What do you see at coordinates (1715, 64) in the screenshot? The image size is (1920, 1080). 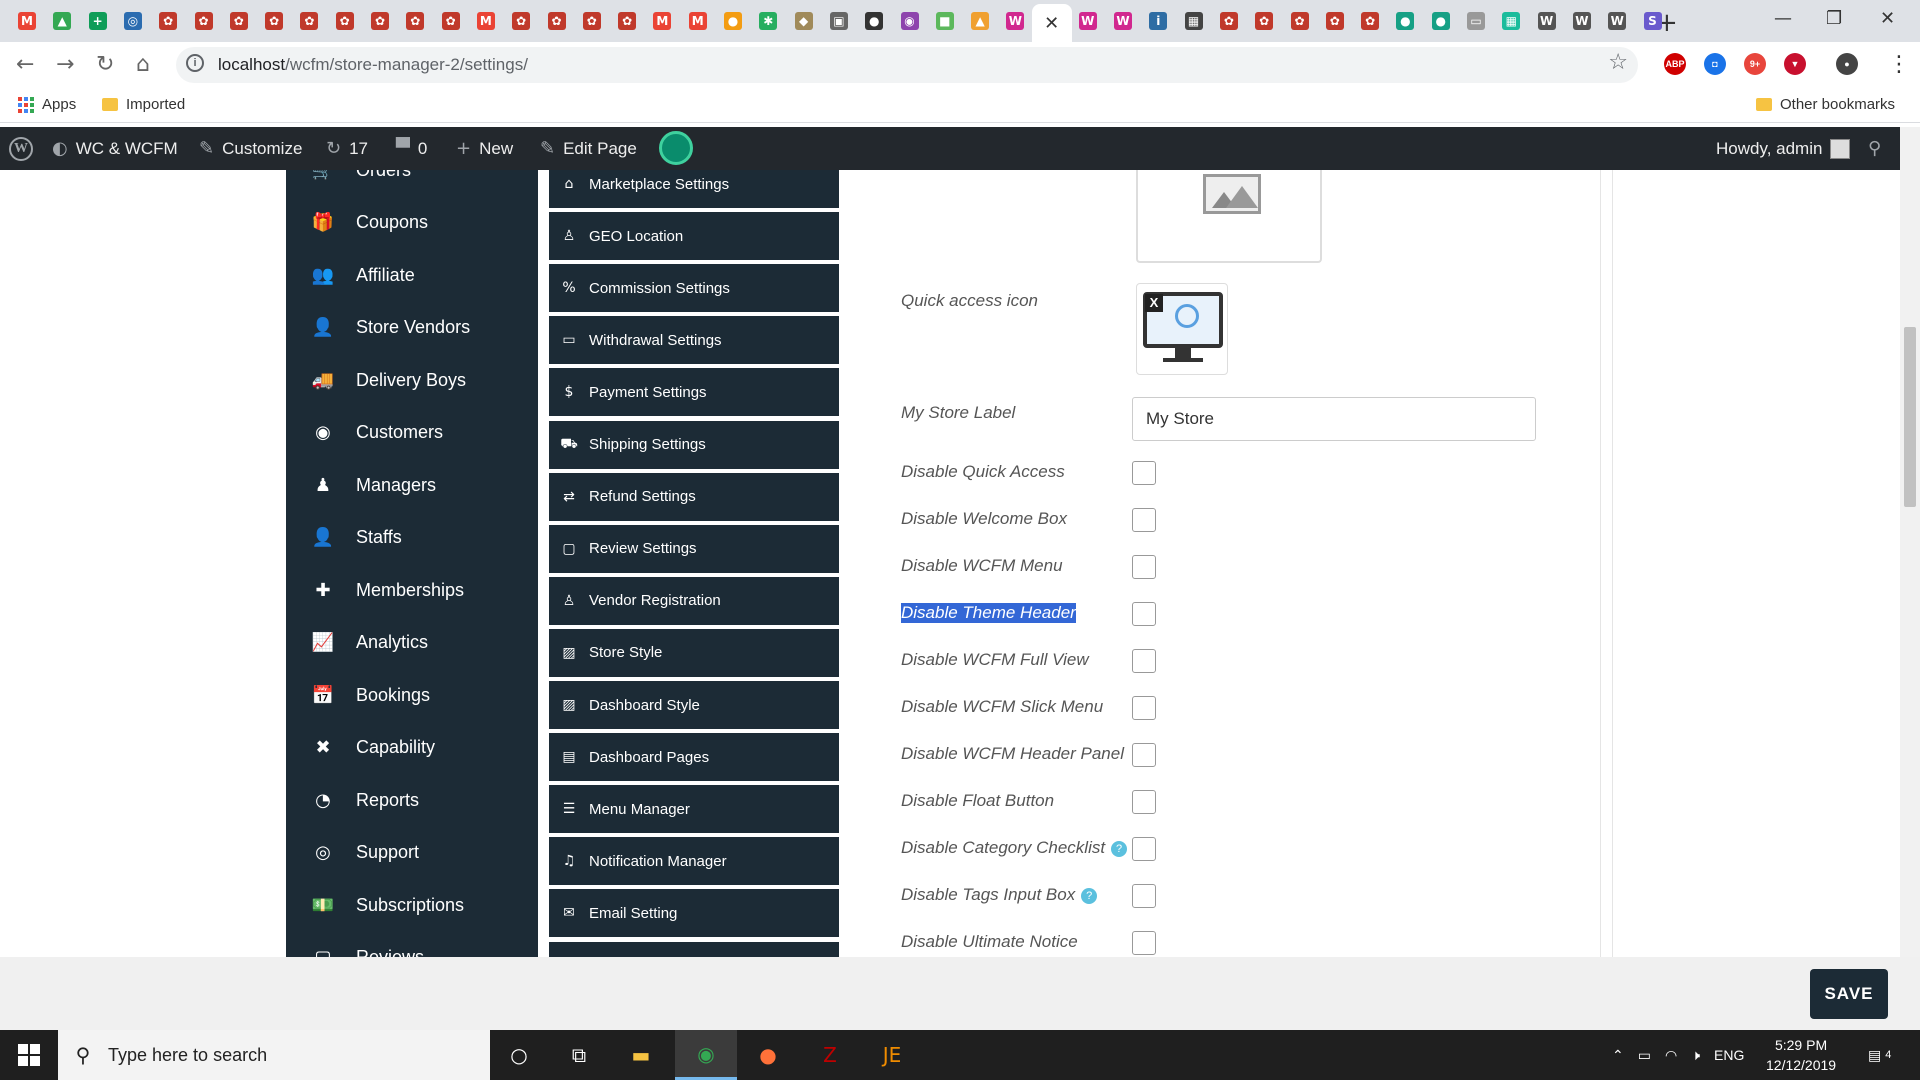 I see `camera-icon: ◘` at bounding box center [1715, 64].